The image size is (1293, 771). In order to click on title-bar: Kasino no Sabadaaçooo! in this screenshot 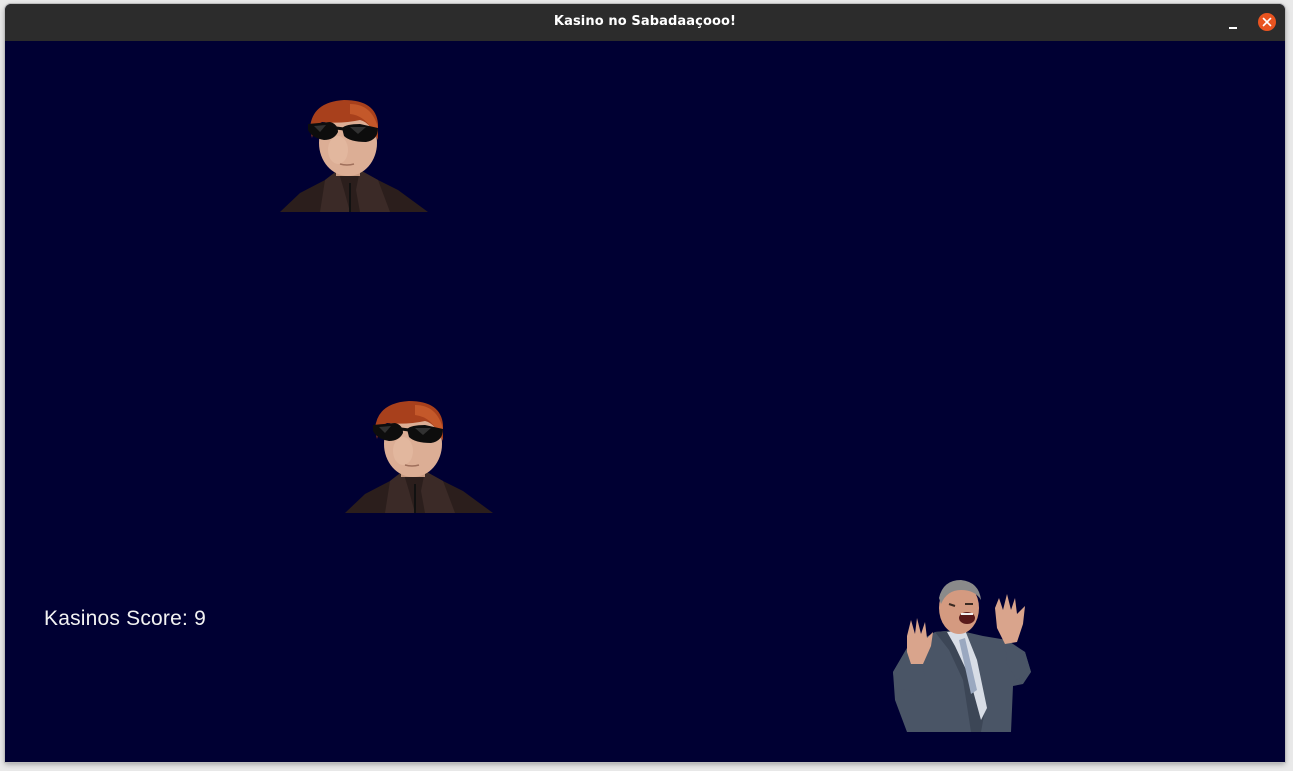, I will do `click(645, 22)`.